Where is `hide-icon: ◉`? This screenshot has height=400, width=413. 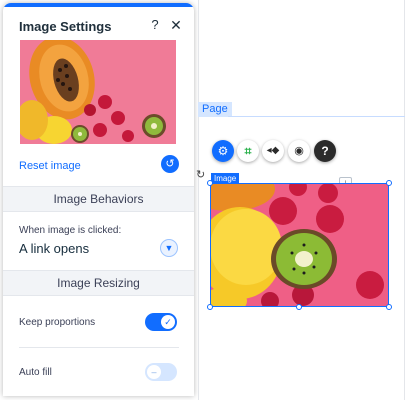 hide-icon: ◉ is located at coordinates (299, 151).